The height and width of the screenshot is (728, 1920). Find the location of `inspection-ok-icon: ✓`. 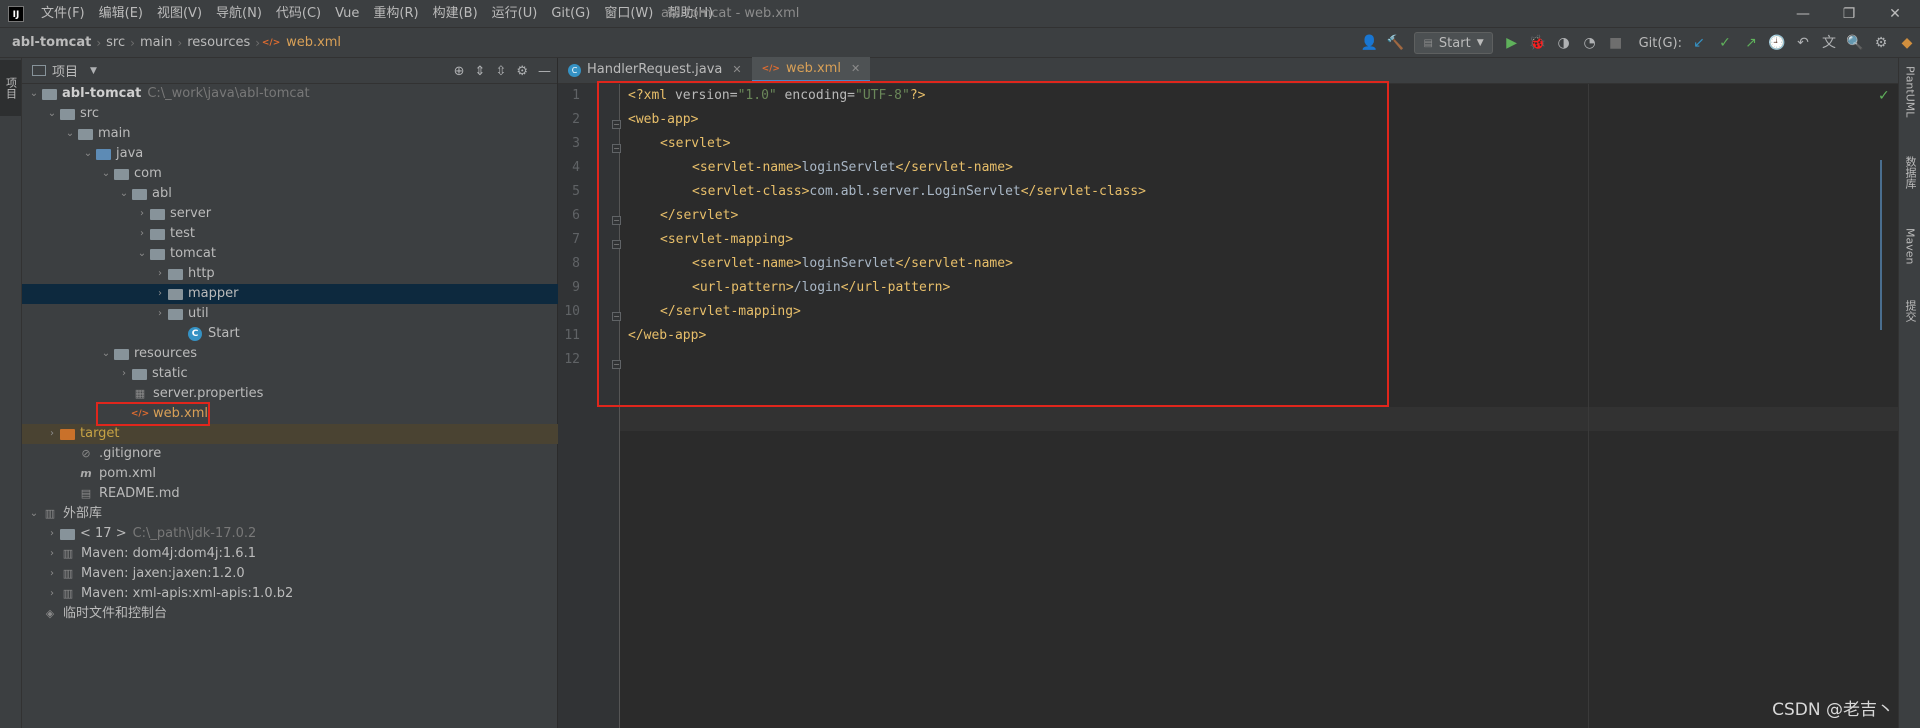

inspection-ok-icon: ✓ is located at coordinates (1884, 96).